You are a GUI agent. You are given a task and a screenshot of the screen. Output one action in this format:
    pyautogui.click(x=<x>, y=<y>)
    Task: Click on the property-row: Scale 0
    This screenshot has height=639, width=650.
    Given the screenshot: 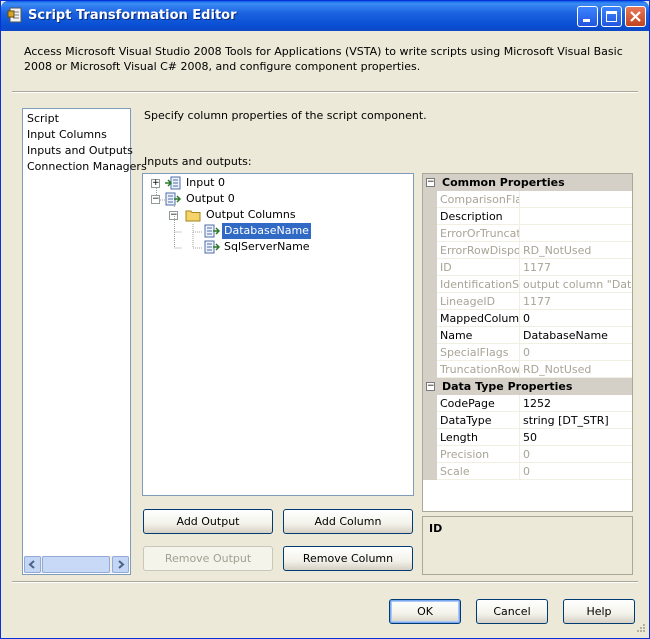 What is the action you would take?
    pyautogui.click(x=527, y=471)
    